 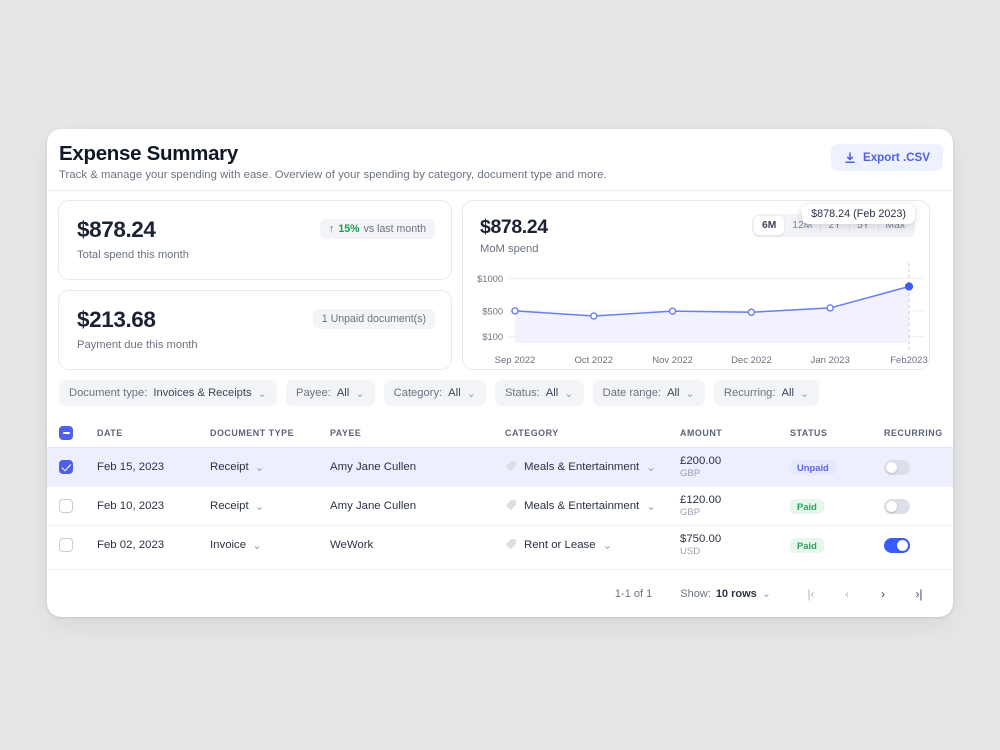 What do you see at coordinates (749, 393) in the screenshot?
I see `filter-recurring-label: Recurring:` at bounding box center [749, 393].